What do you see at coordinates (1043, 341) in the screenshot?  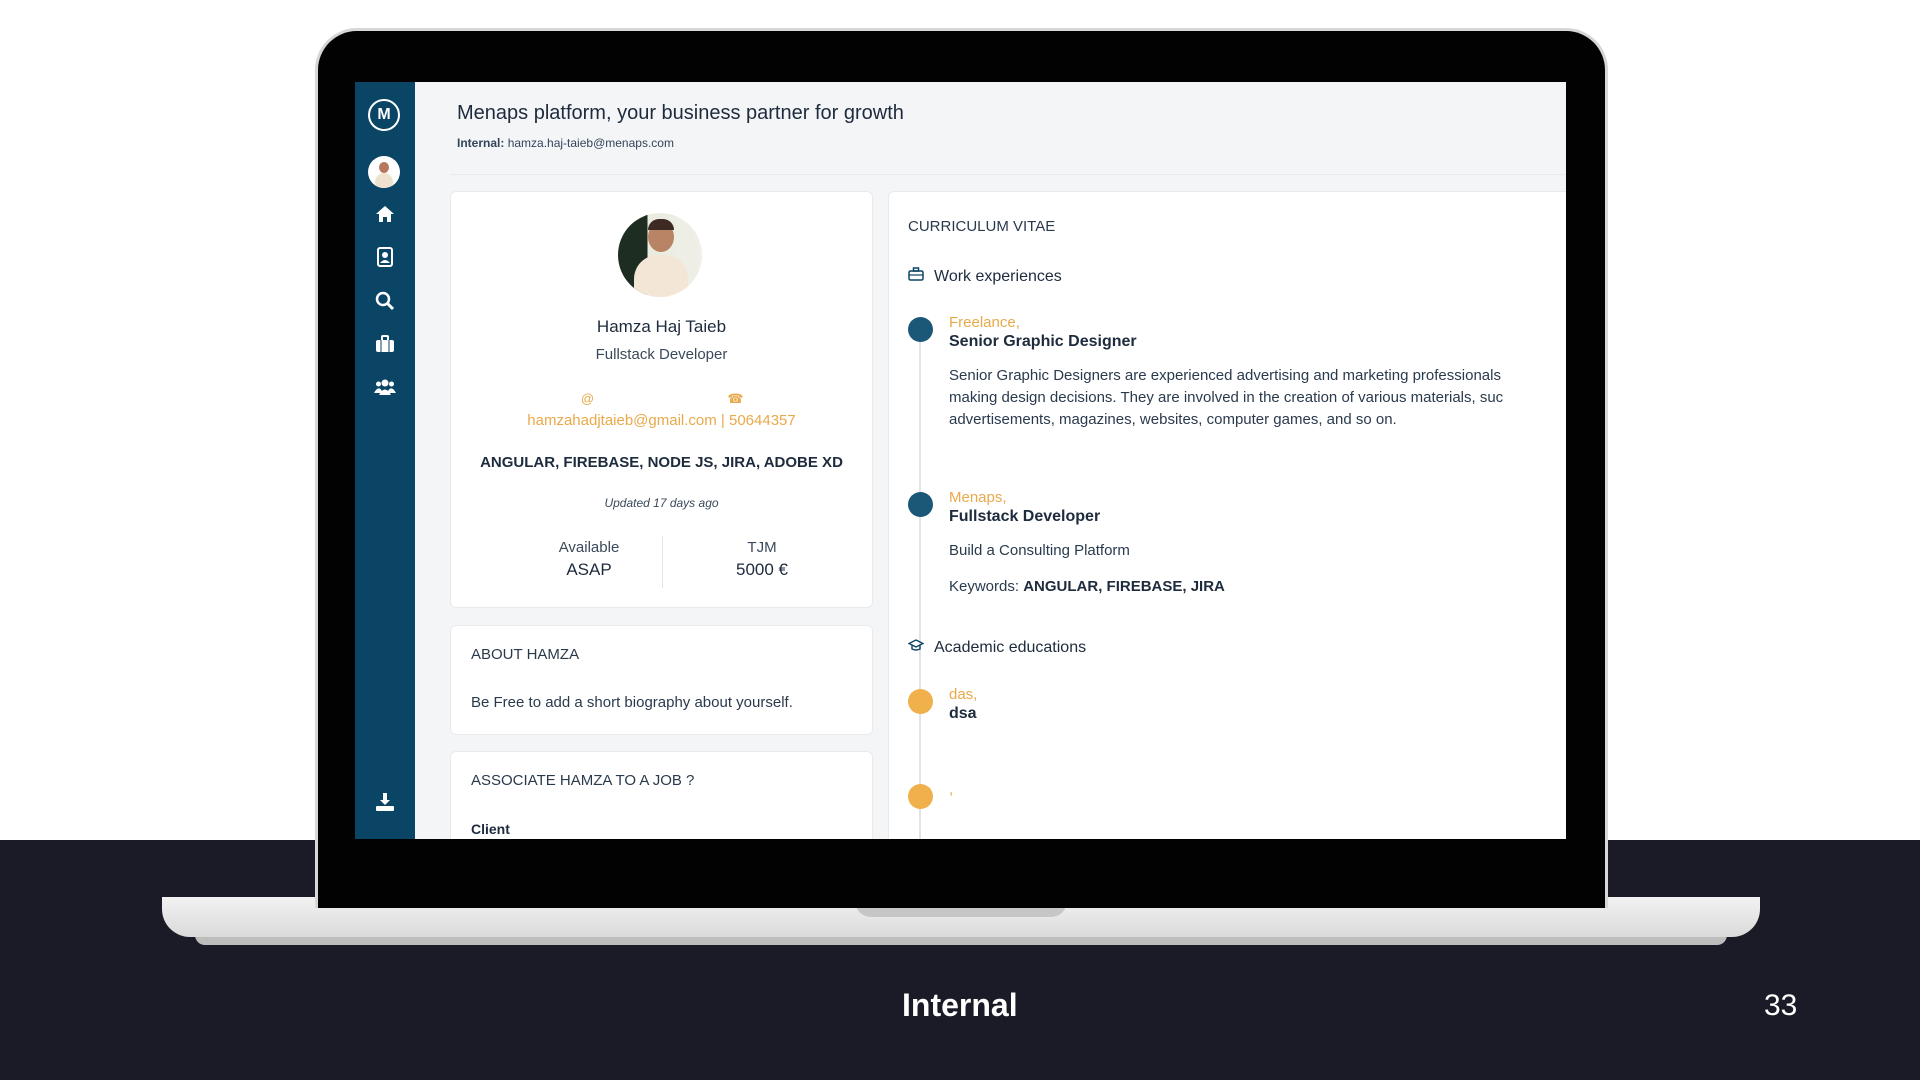 I see `work-position: Senior Graphic Designer` at bounding box center [1043, 341].